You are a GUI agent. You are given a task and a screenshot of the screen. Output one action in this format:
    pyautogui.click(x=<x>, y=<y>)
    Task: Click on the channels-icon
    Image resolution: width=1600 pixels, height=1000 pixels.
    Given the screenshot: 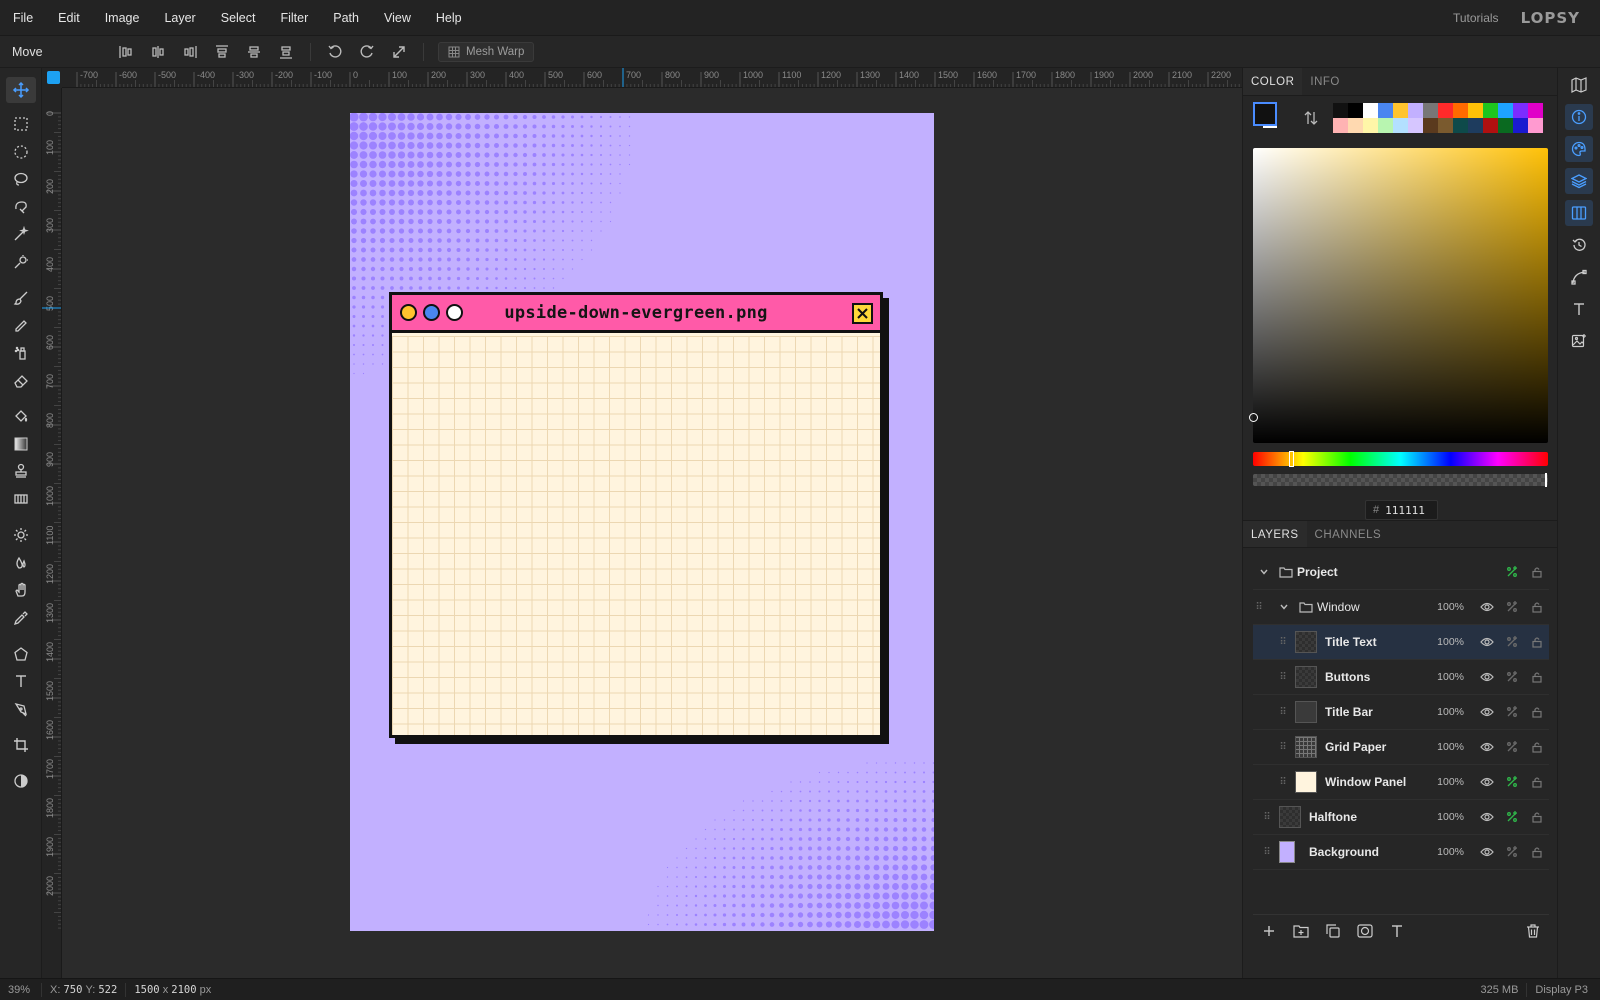 What is the action you would take?
    pyautogui.click(x=1579, y=213)
    